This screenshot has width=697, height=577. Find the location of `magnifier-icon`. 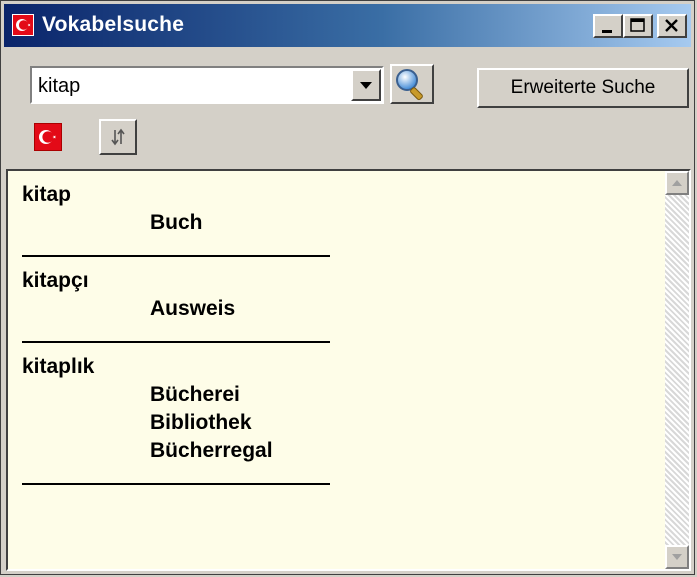

magnifier-icon is located at coordinates (409, 85).